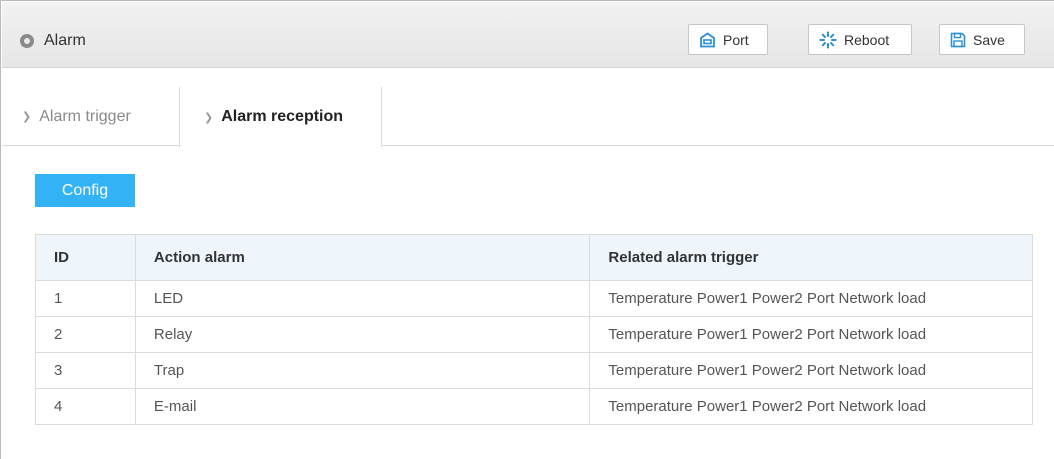 The width and height of the screenshot is (1054, 459). I want to click on port-icon, so click(707, 39).